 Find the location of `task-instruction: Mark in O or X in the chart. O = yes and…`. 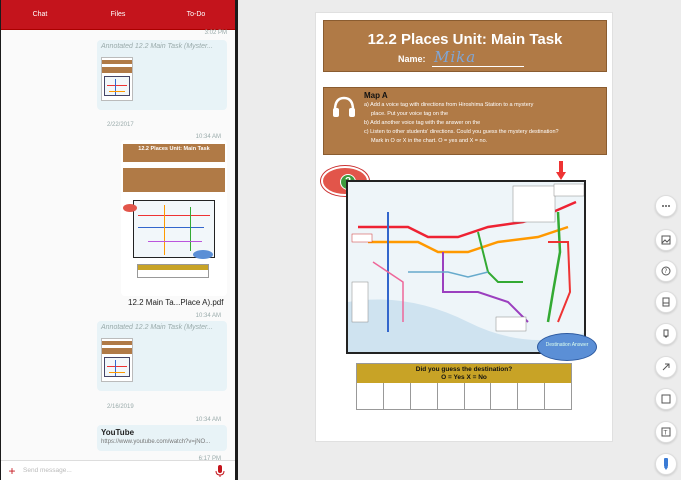

task-instruction: Mark in O or X in the chart. O = yes and… is located at coordinates (429, 141).